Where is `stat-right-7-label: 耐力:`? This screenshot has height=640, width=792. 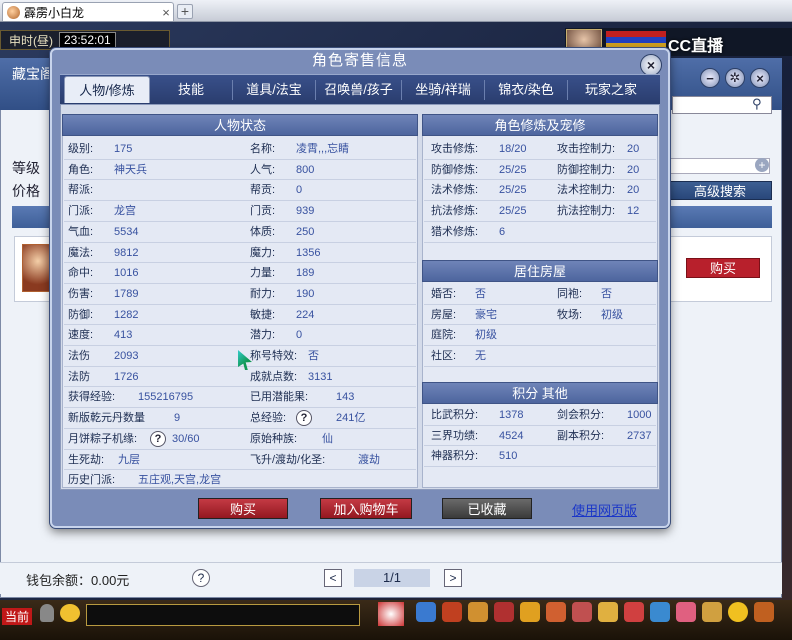 stat-right-7-label: 耐力: is located at coordinates (263, 293).